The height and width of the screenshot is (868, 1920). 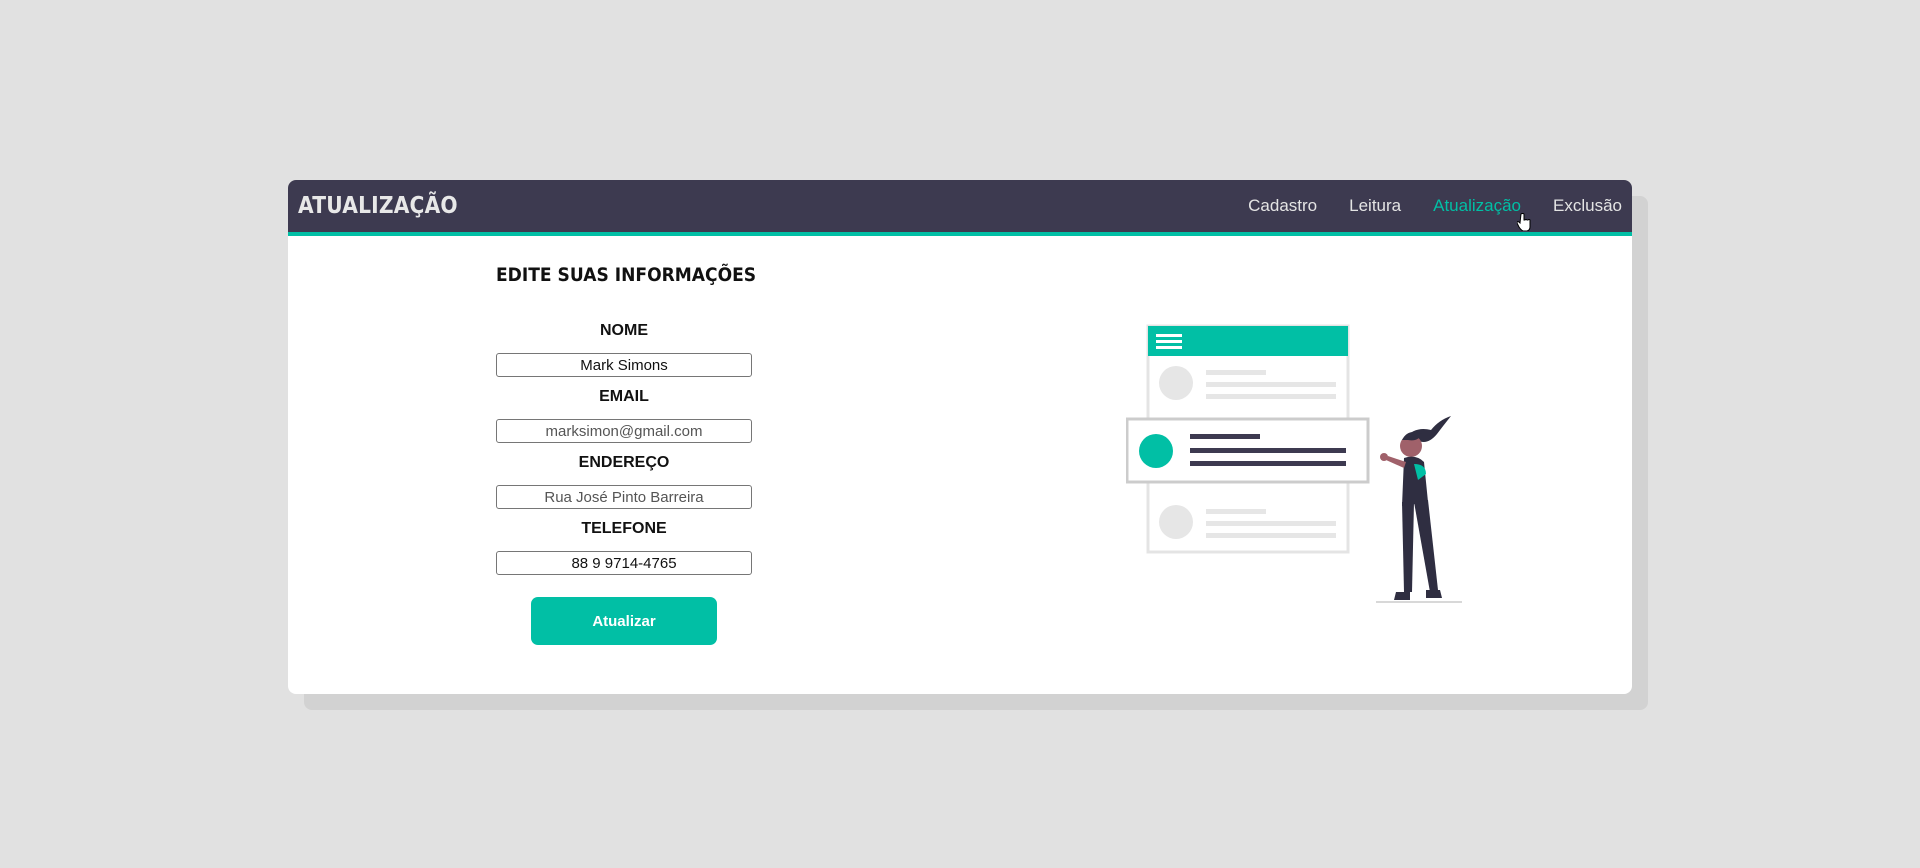 I want to click on hand-pointer-cursor, so click(x=1524, y=222).